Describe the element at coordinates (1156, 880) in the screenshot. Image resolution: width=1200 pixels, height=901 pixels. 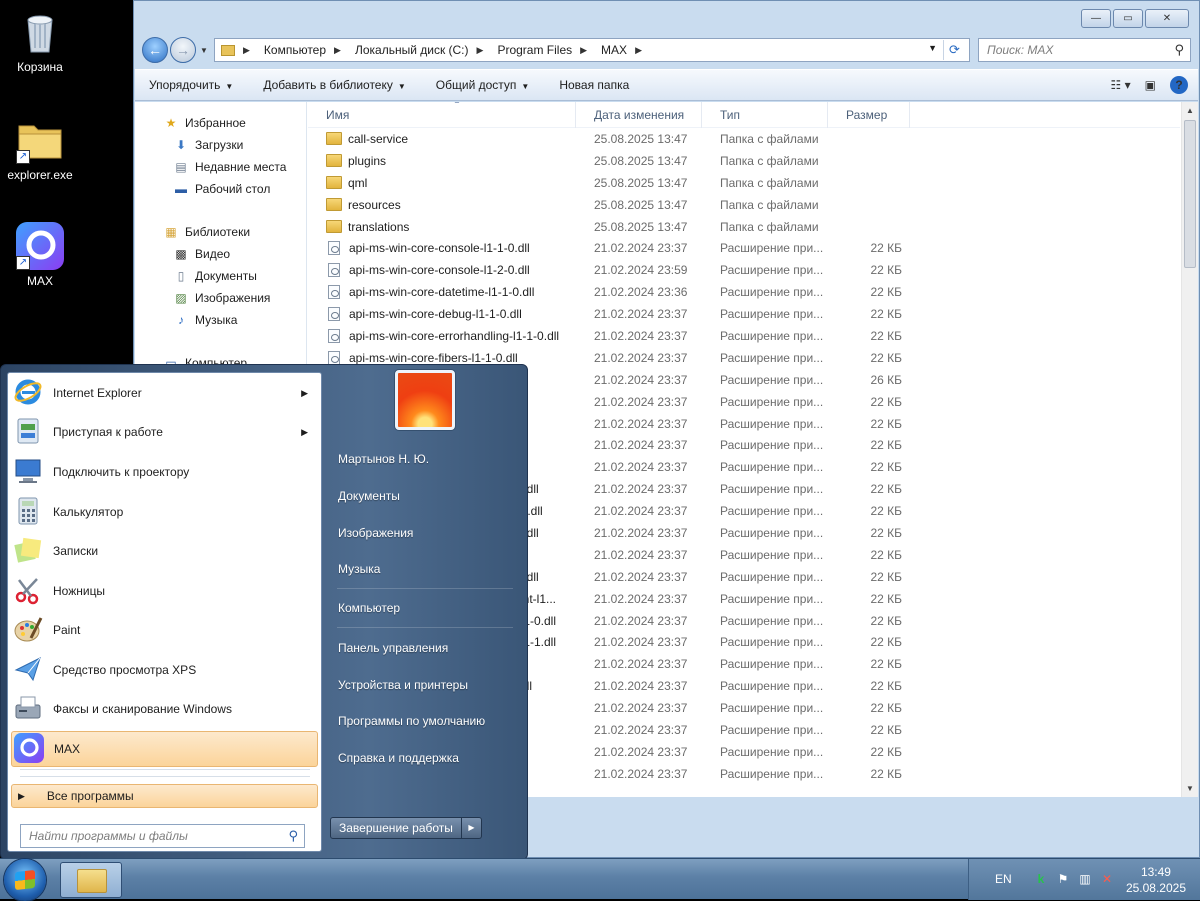
I see `clock: 13:49 25.08.2025` at that location.